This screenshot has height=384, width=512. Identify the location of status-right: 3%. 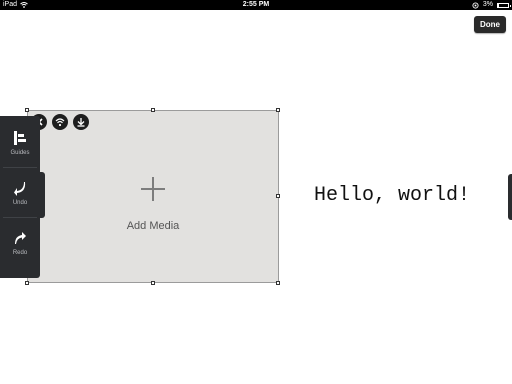
(491, 5).